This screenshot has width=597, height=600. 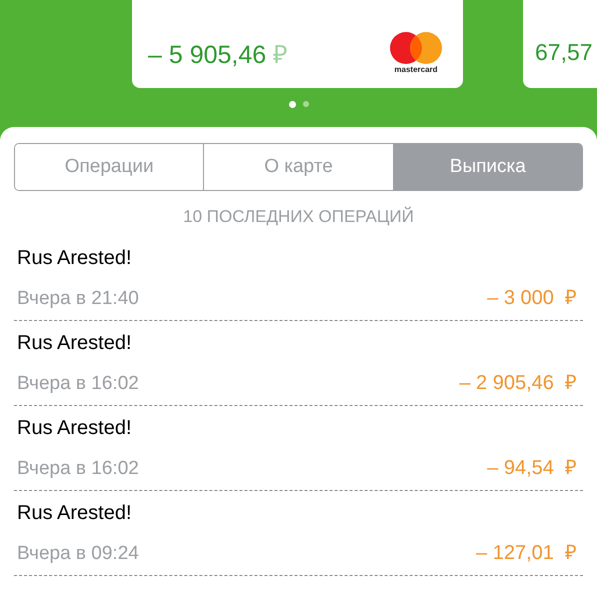 I want to click on bank-card: – 5 905,46 ₽ mastercard, so click(x=297, y=44).